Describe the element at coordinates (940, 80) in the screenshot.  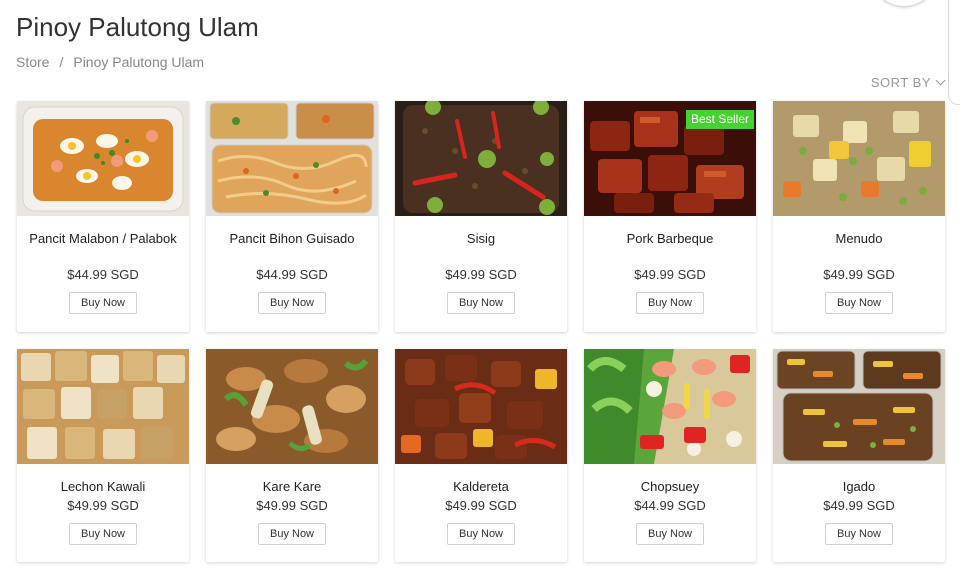
I see `chevron-down-icon` at that location.